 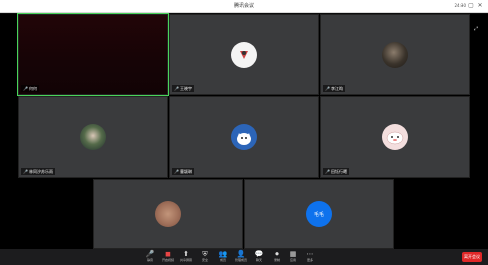 I want to click on record-button: ⏺ 录制, so click(x=277, y=257).